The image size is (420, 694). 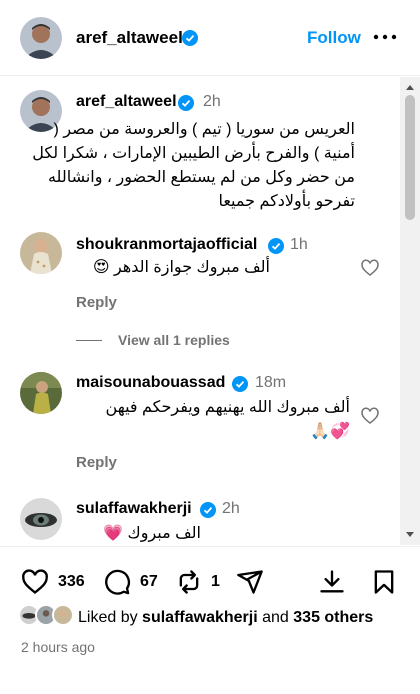 I want to click on comment-text: الف مبروك 💗, so click(x=152, y=533).